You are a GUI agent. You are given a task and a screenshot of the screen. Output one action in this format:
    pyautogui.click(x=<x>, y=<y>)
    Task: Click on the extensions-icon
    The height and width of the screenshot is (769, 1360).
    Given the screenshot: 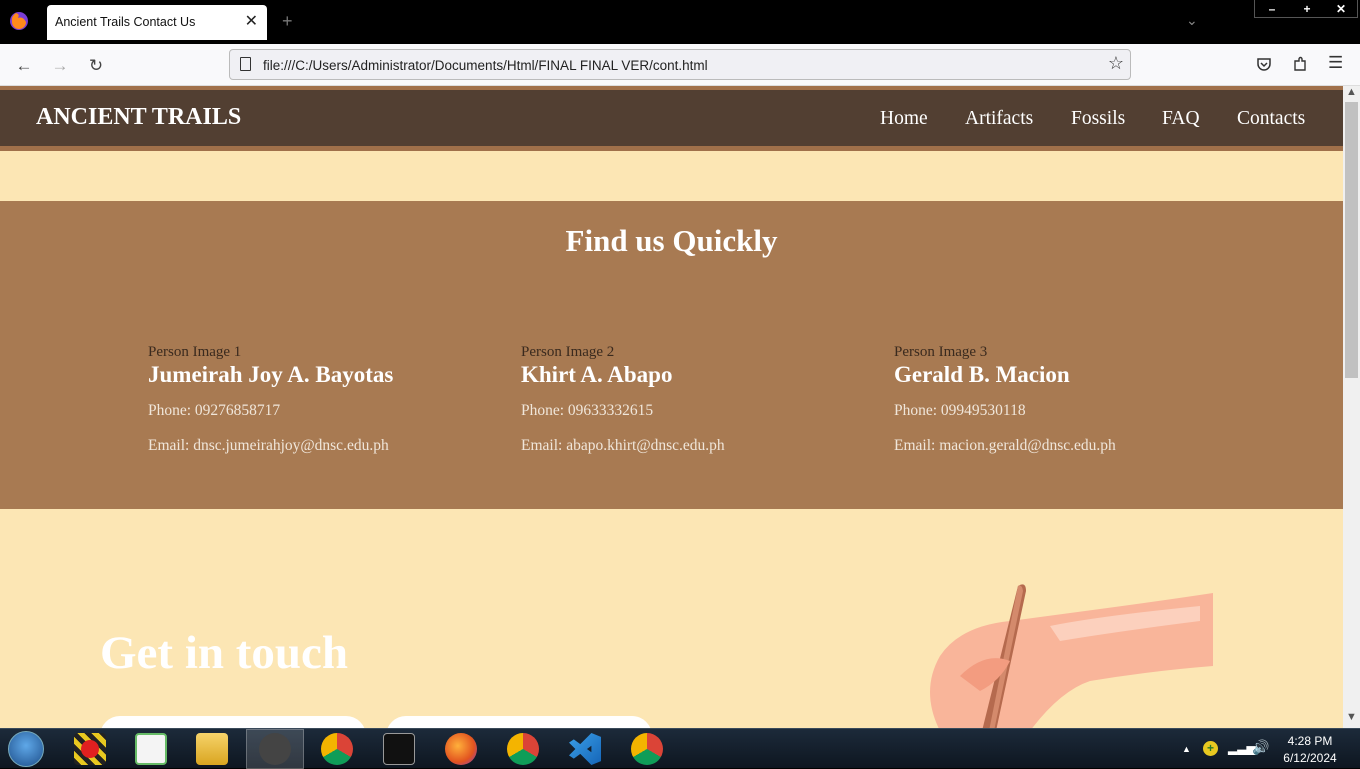 What is the action you would take?
    pyautogui.click(x=1300, y=64)
    